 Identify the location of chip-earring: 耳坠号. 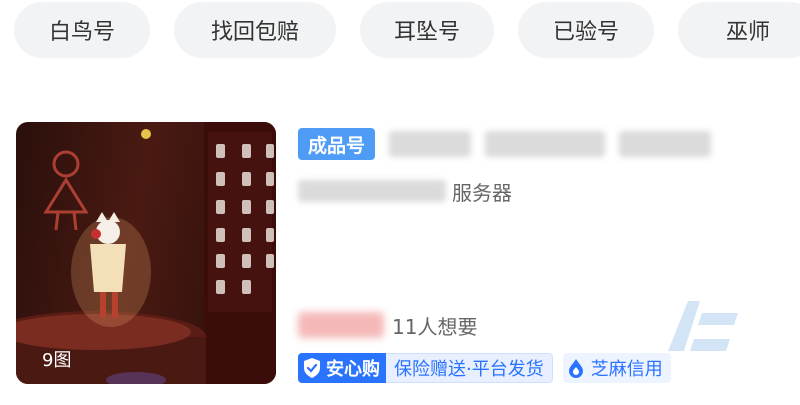
(427, 30).